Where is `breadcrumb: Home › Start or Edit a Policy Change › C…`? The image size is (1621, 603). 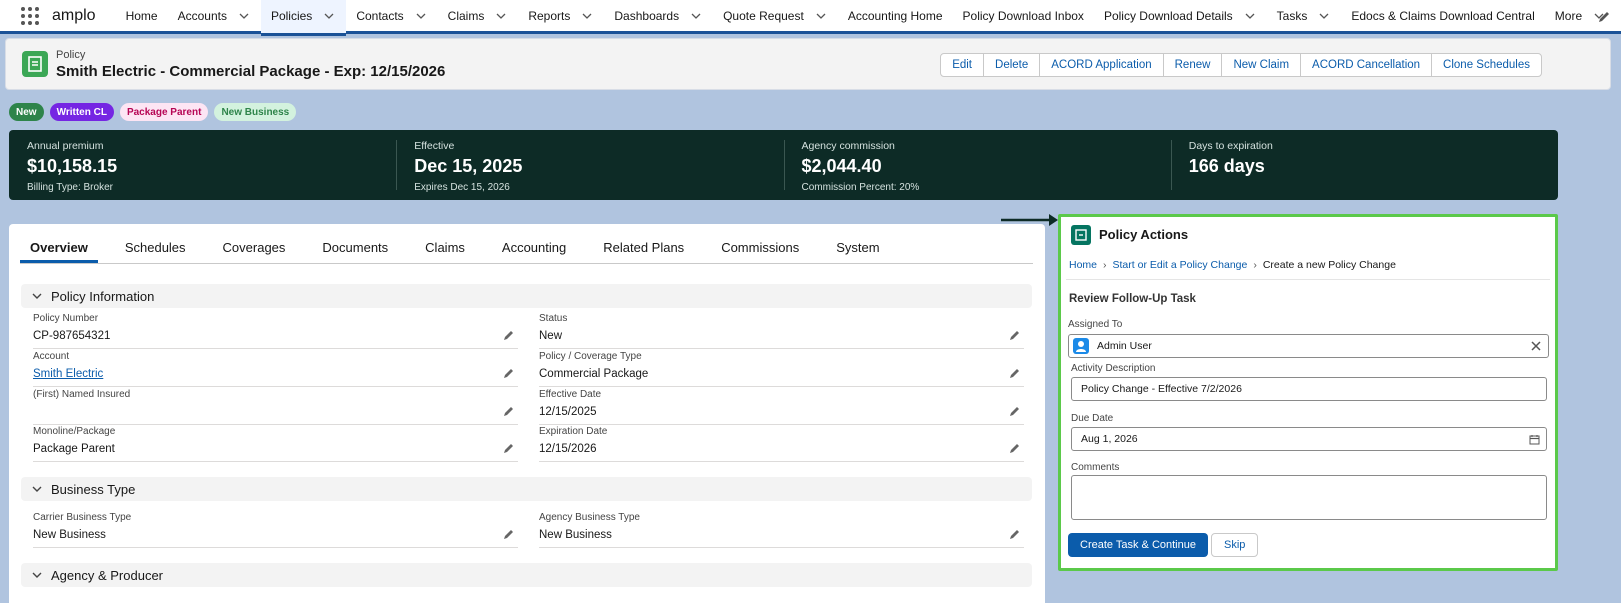 breadcrumb: Home › Start or Edit a Policy Change › C… is located at coordinates (1232, 265).